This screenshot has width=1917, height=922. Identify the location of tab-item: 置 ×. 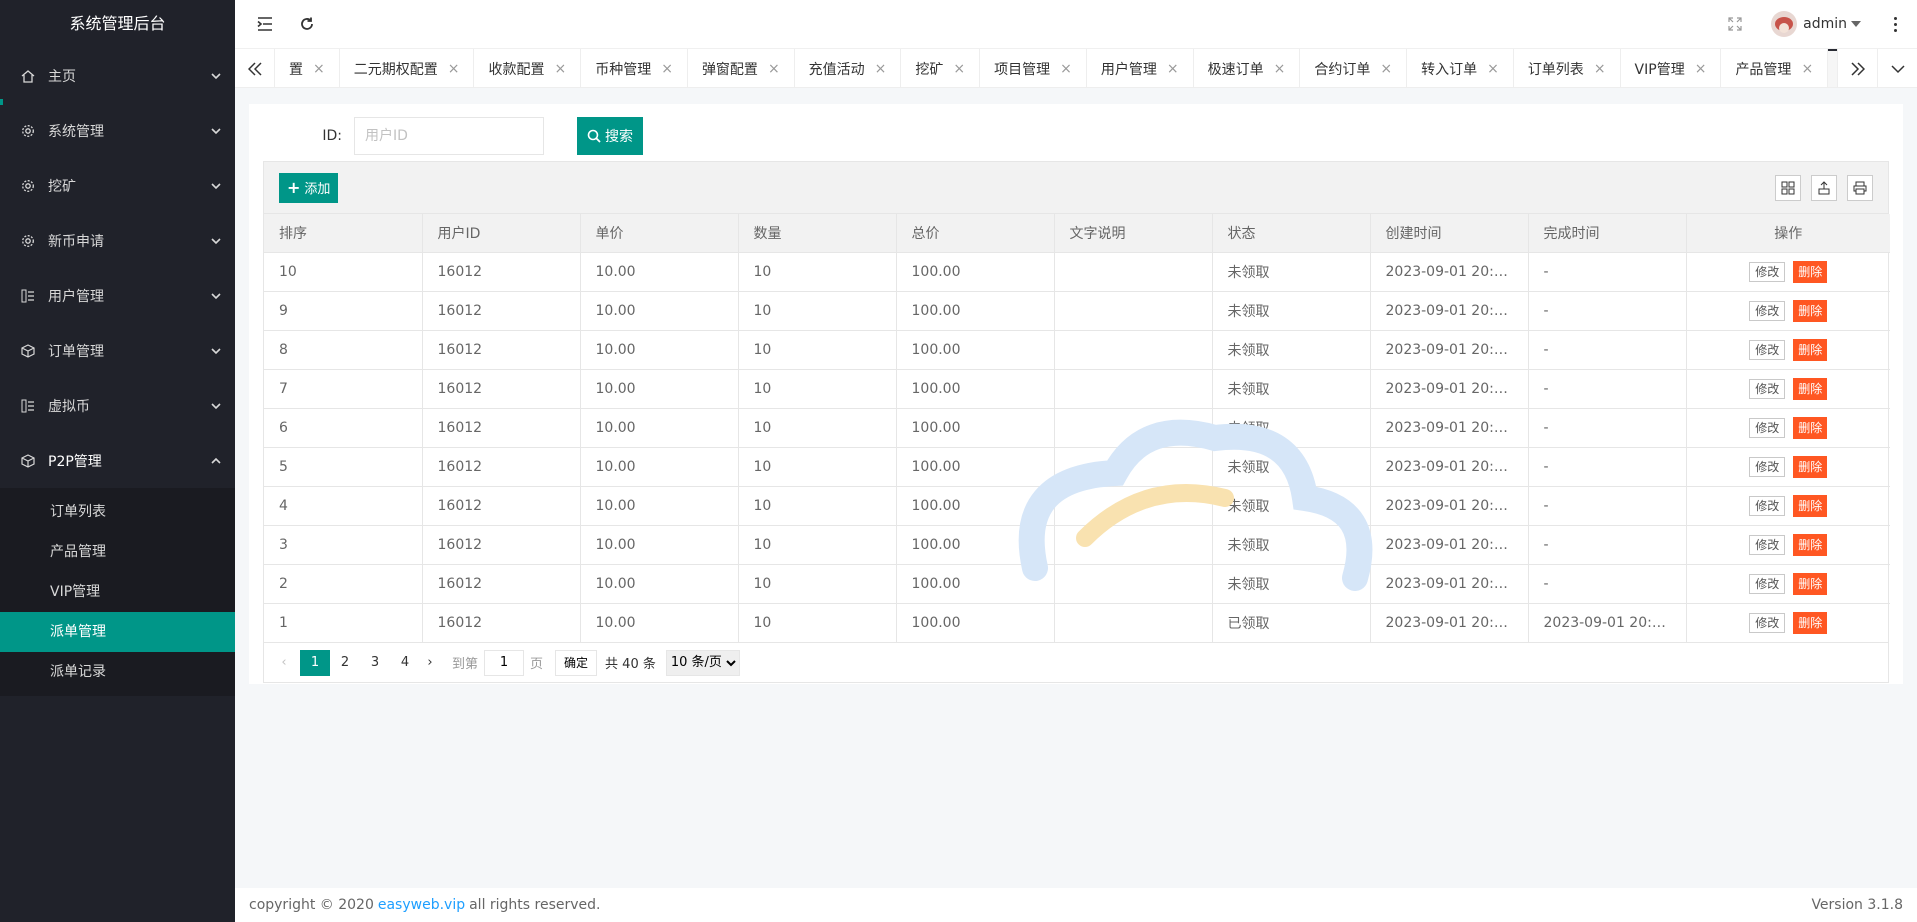
(307, 68).